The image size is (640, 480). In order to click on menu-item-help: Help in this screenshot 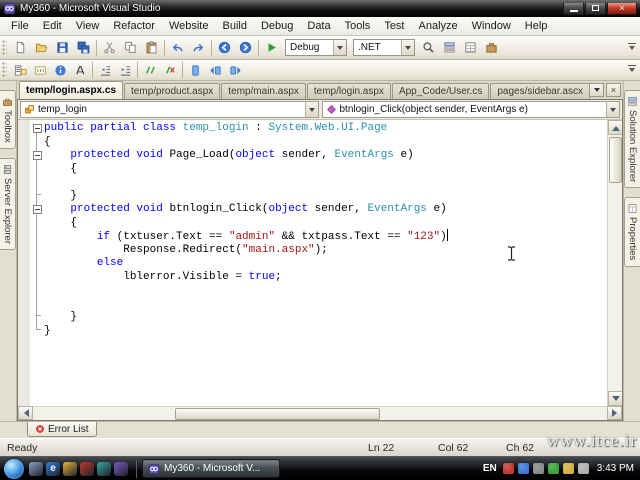, I will do `click(536, 26)`.